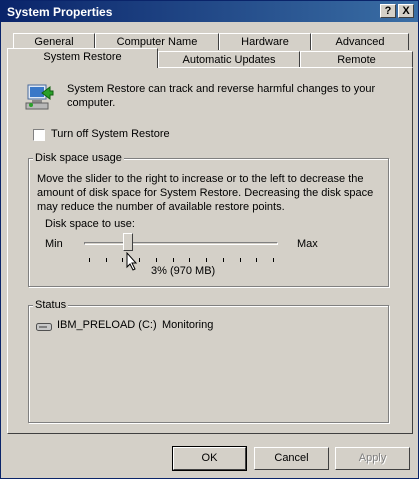 The width and height of the screenshot is (419, 479). I want to click on title-bar: System Properties ? X, so click(209, 11).